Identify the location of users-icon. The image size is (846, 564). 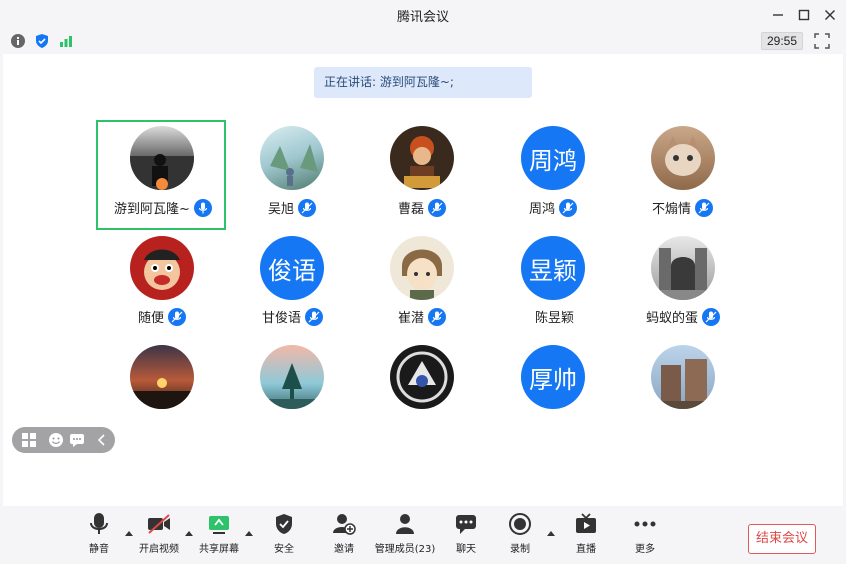
(405, 524).